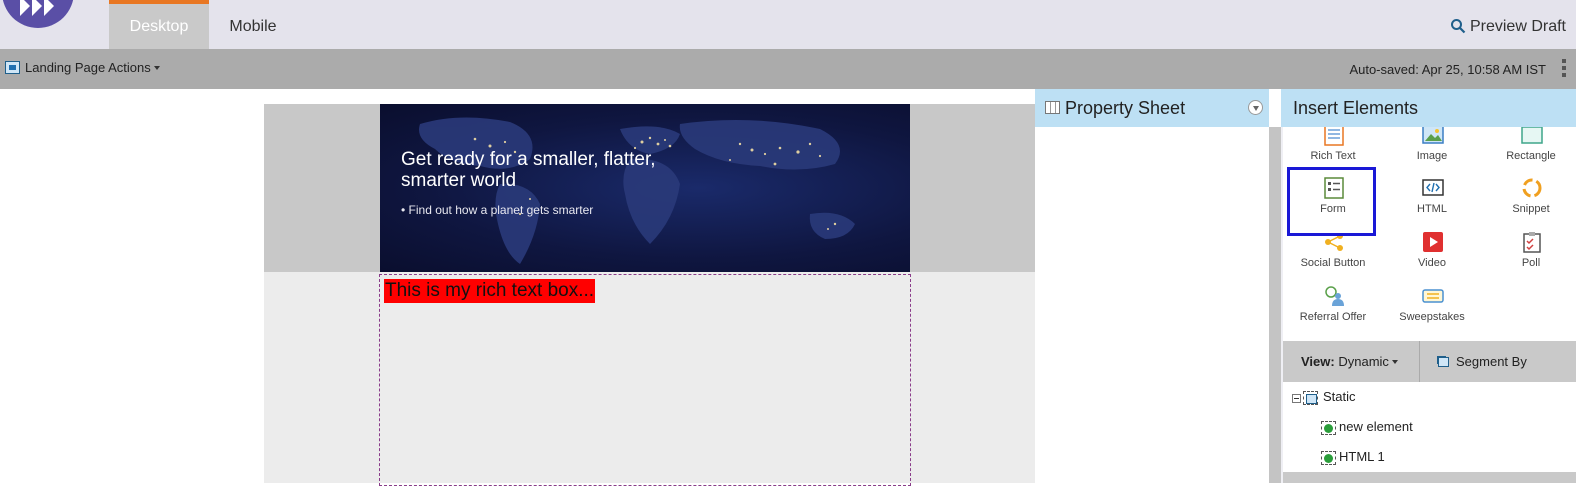  What do you see at coordinates (1531, 209) in the screenshot?
I see `palette-label: Snippet` at bounding box center [1531, 209].